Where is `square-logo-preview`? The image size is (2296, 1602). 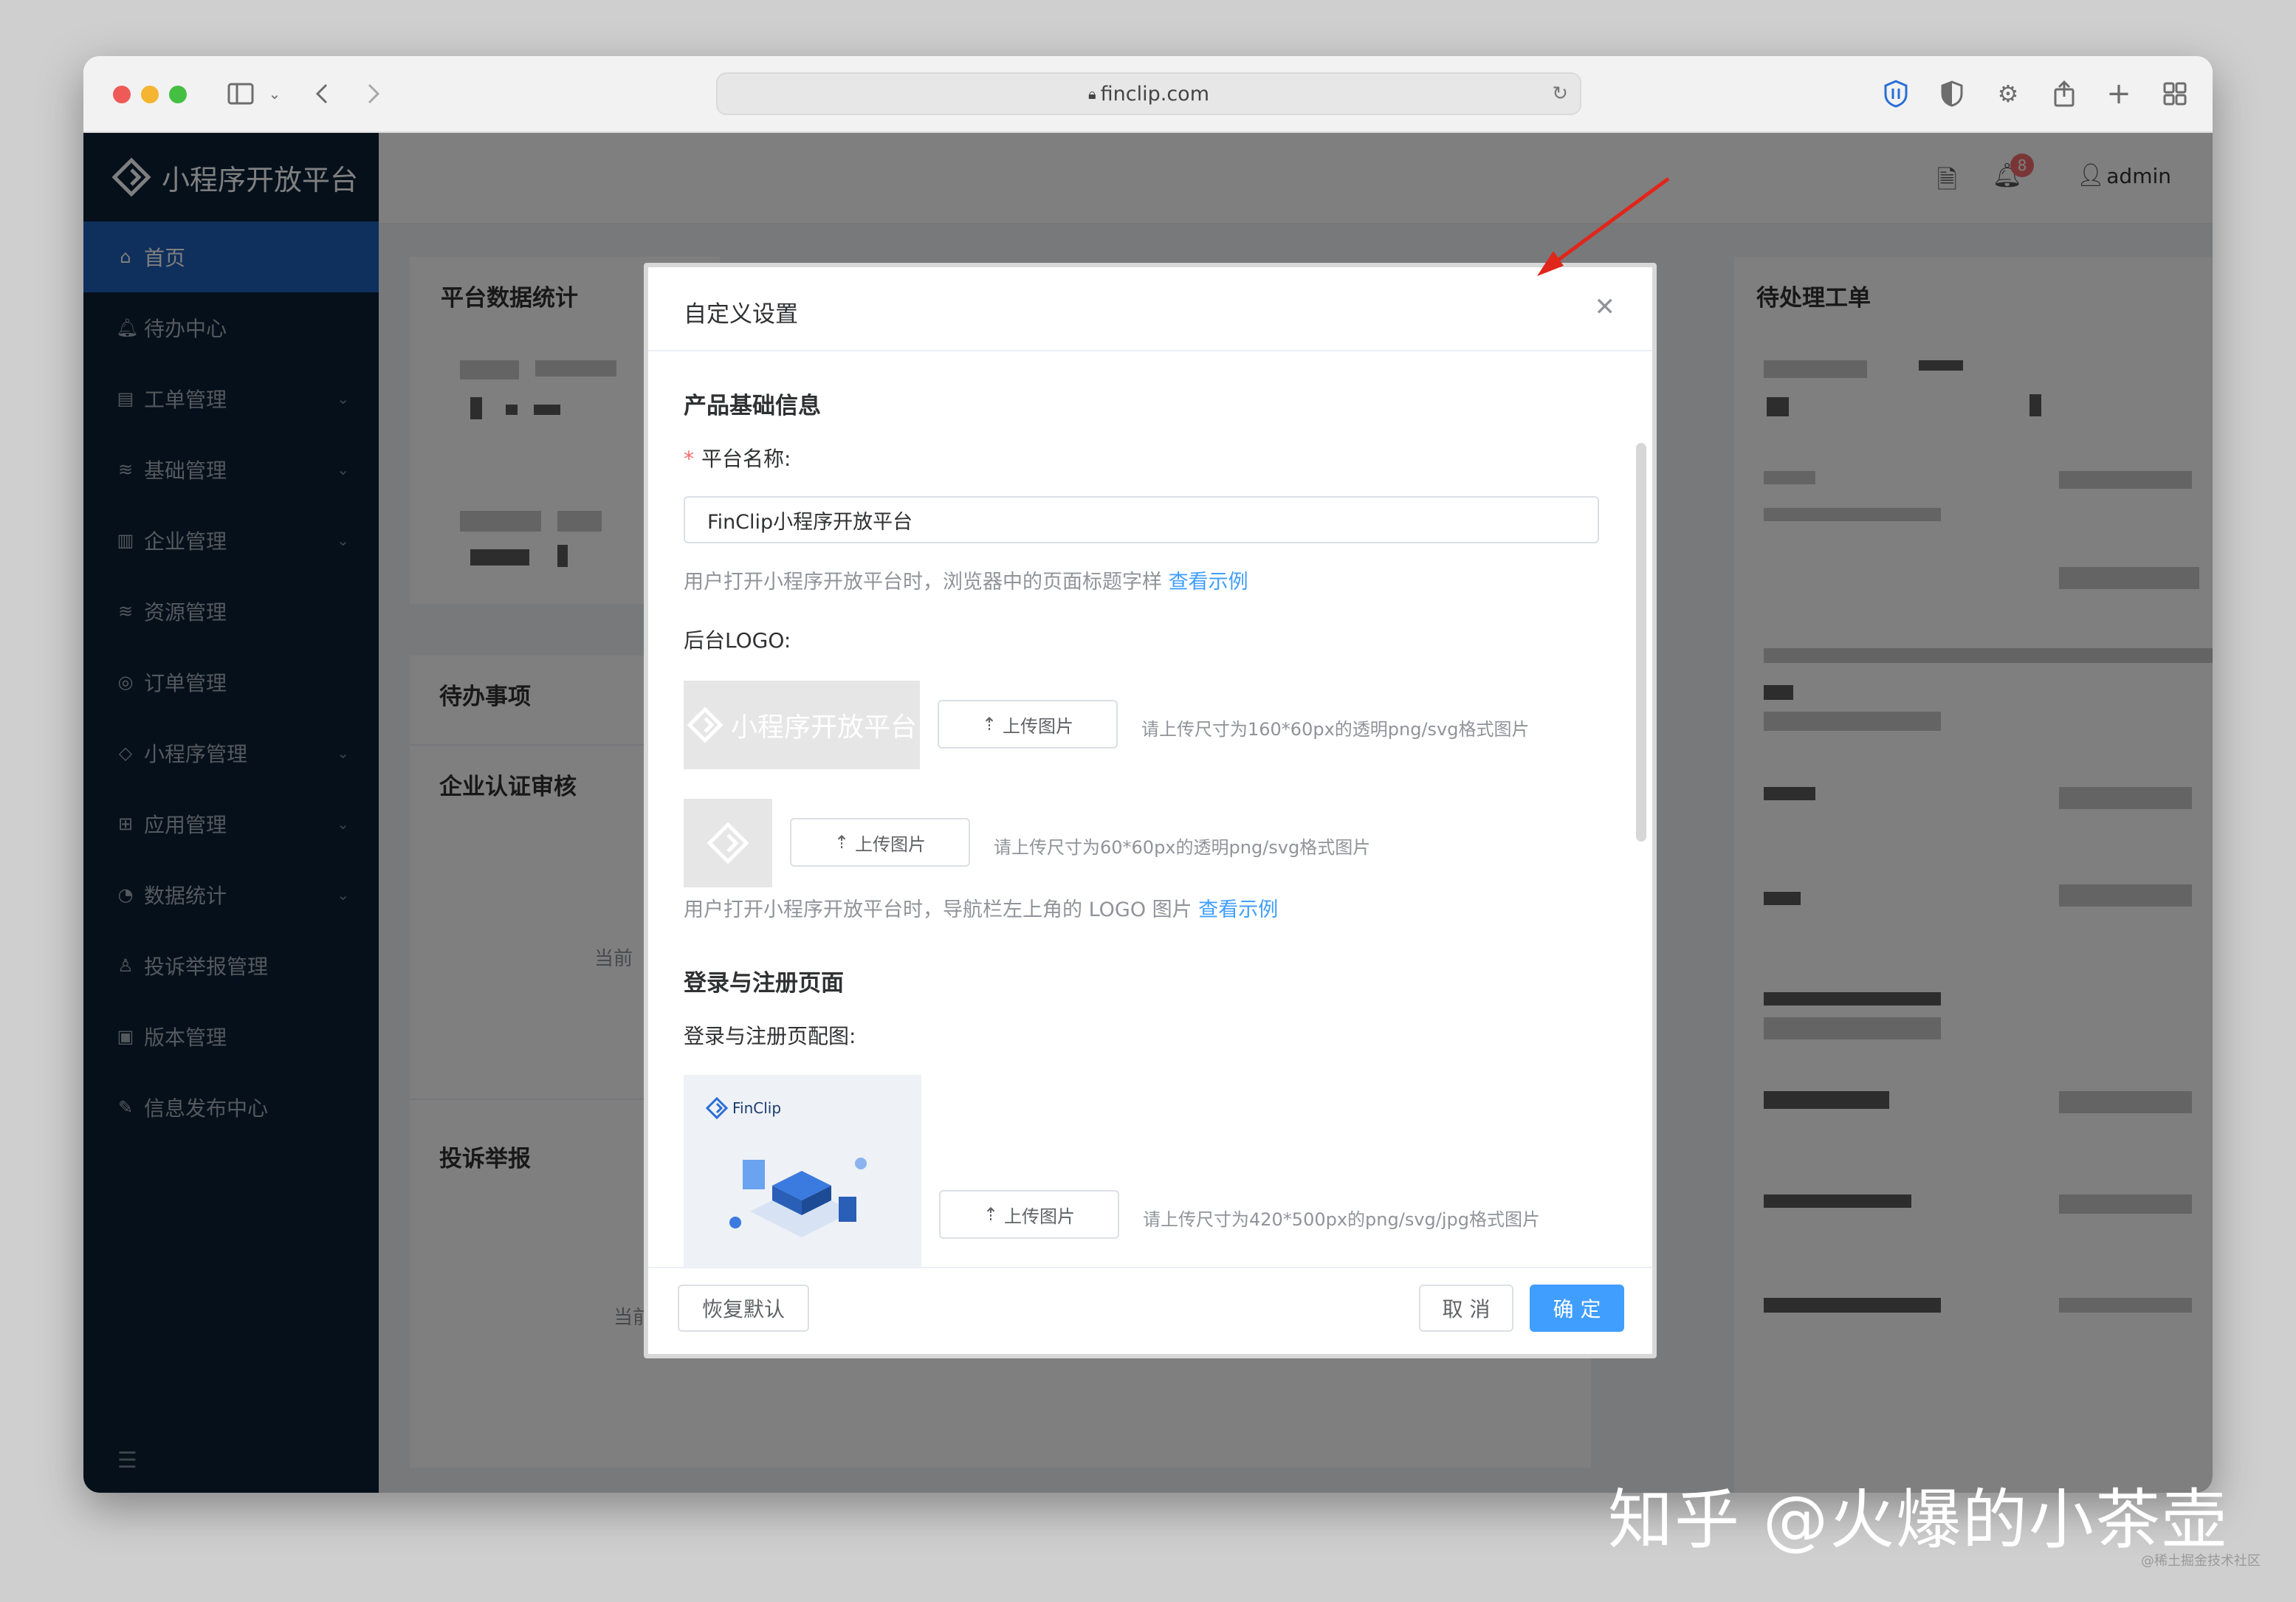 square-logo-preview is located at coordinates (728, 843).